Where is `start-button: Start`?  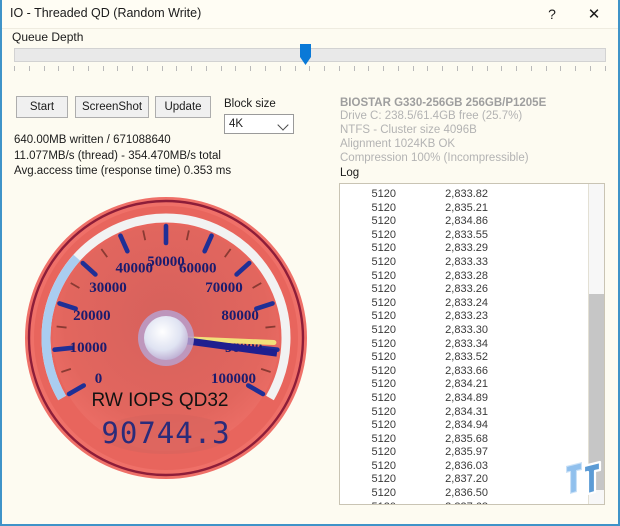
start-button: Start is located at coordinates (42, 107).